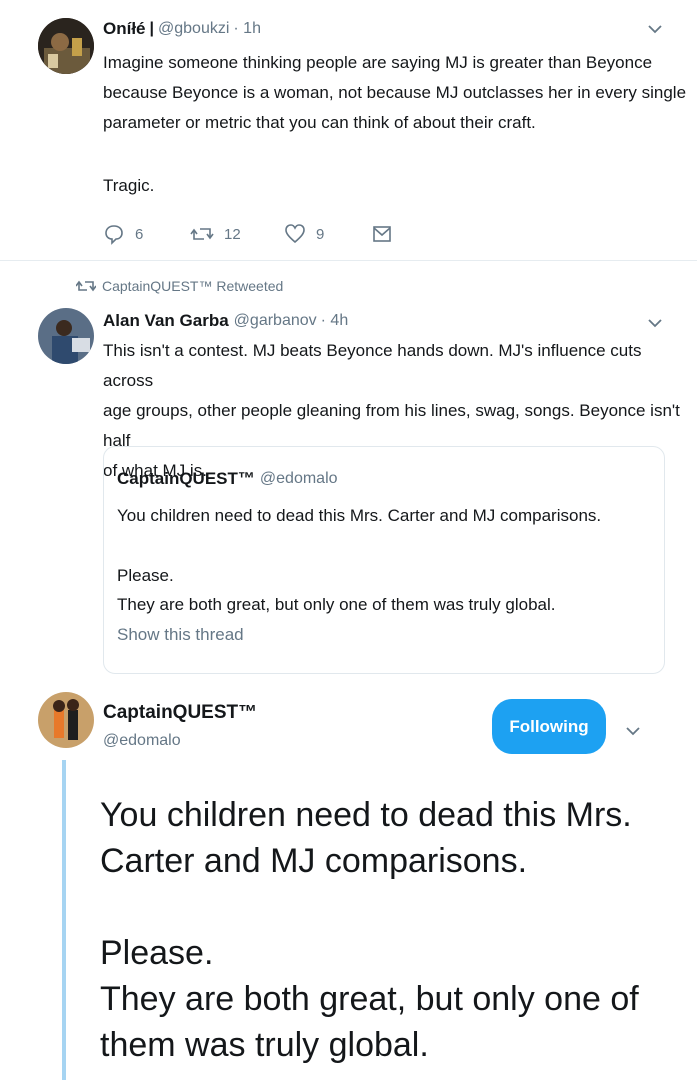  Describe the element at coordinates (247, 29) in the screenshot. I see `tweet-time: · 1h` at that location.